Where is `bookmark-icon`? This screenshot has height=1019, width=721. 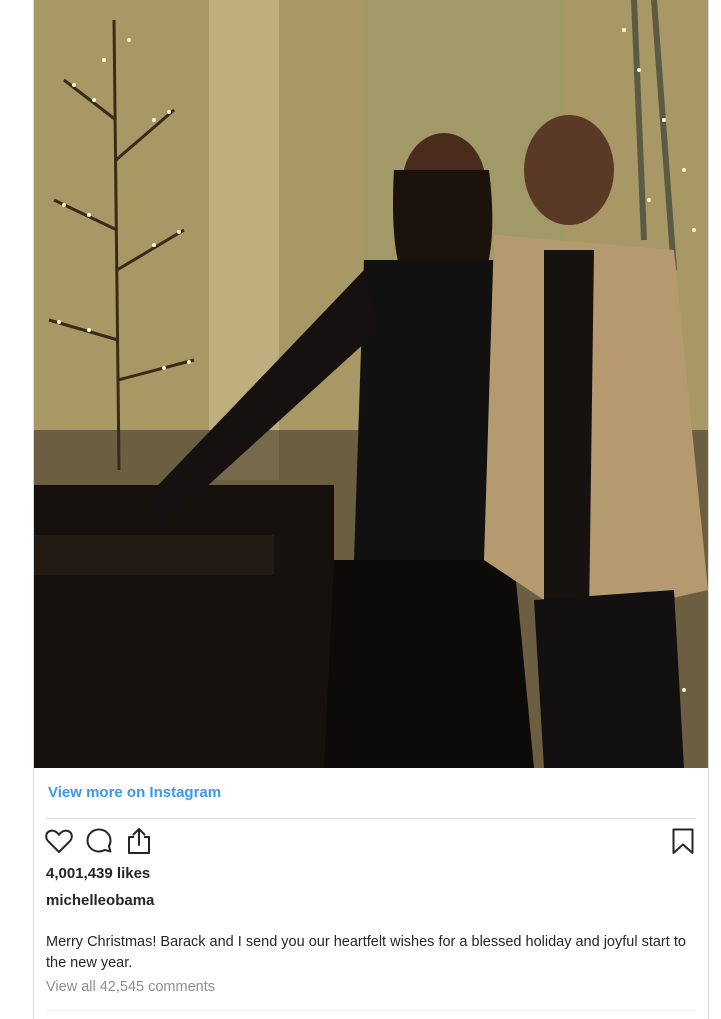
bookmark-icon is located at coordinates (683, 841).